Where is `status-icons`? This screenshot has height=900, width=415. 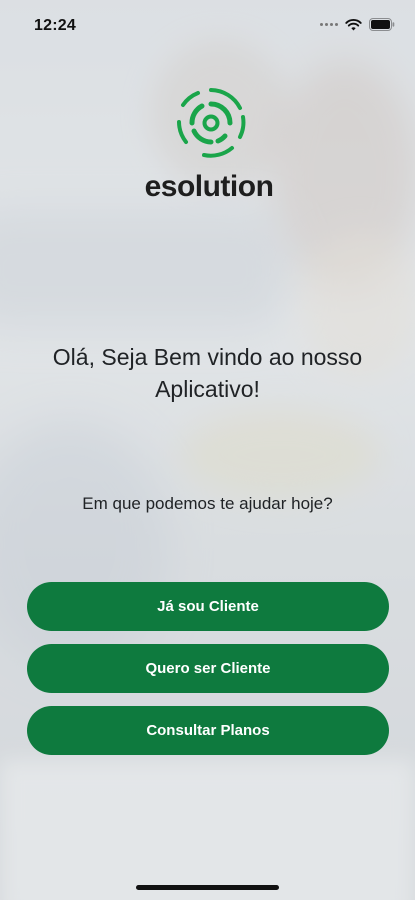
status-icons is located at coordinates (357, 24).